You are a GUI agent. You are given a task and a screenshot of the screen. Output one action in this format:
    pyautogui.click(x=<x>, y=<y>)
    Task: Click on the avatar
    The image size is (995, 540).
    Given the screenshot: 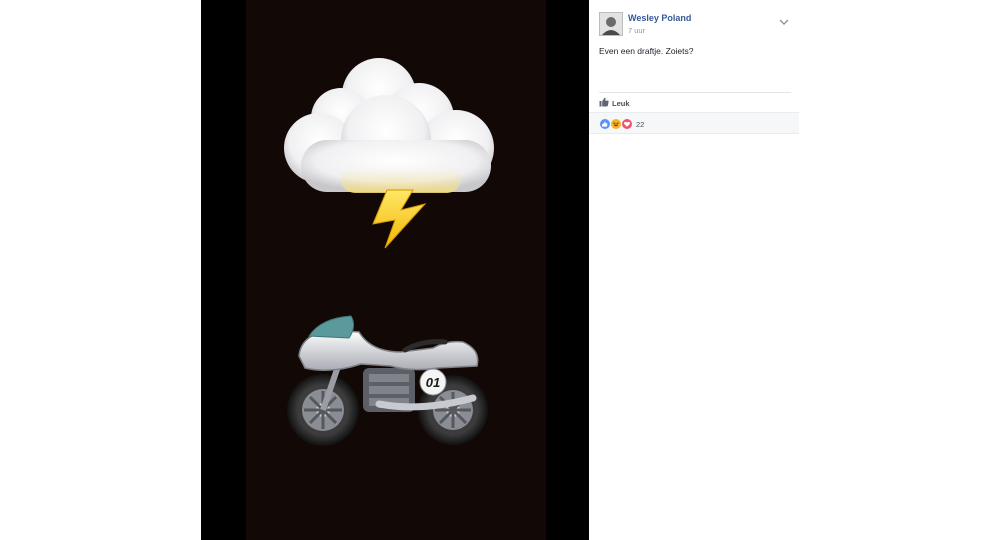 What is the action you would take?
    pyautogui.click(x=611, y=24)
    